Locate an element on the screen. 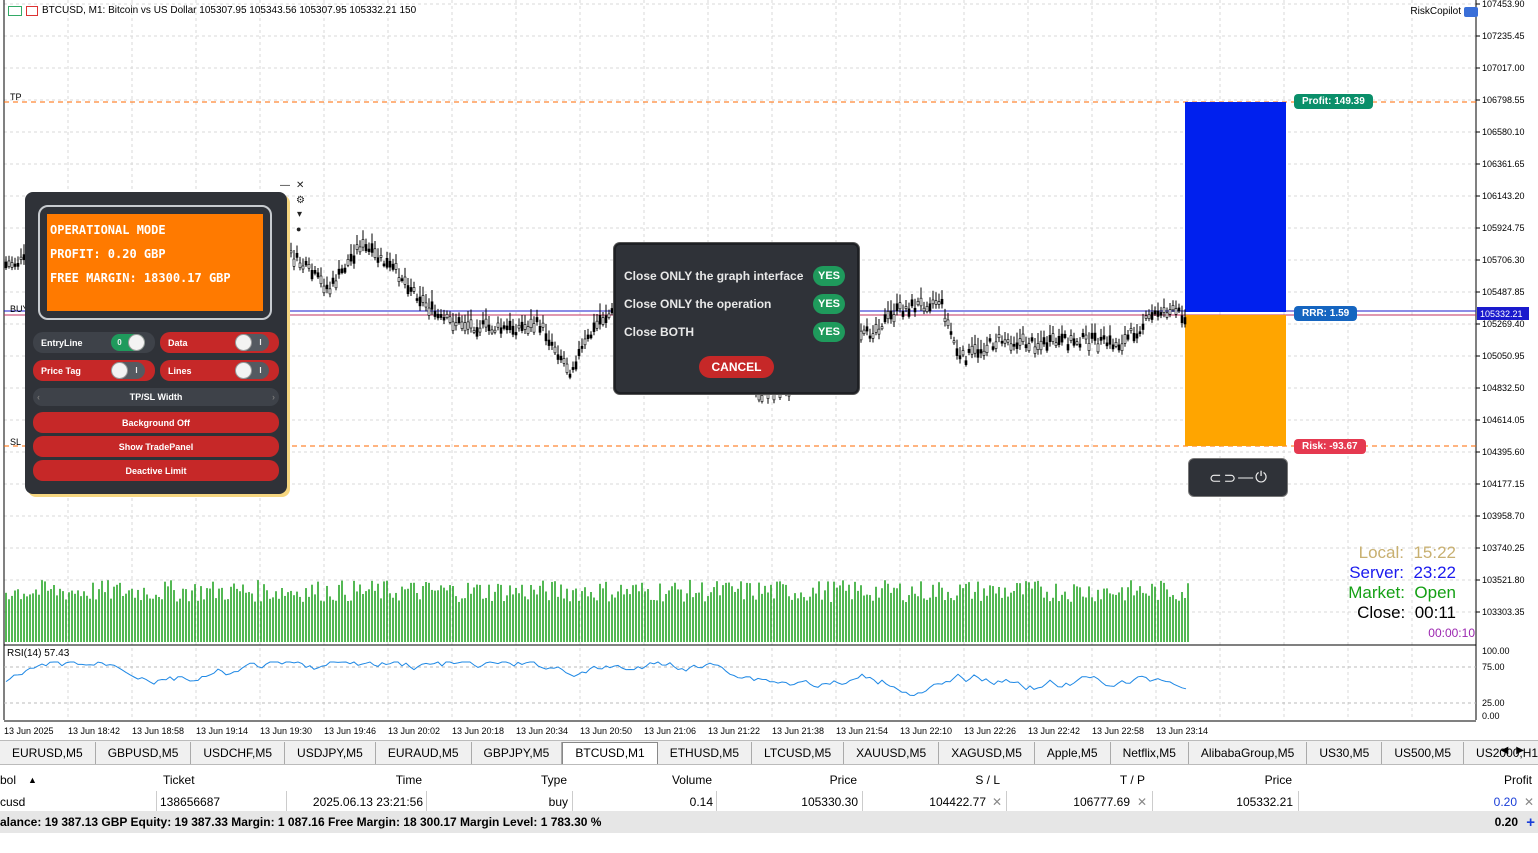 The width and height of the screenshot is (1538, 853). cell-sl: 104422.77 is located at coordinates (928, 802).